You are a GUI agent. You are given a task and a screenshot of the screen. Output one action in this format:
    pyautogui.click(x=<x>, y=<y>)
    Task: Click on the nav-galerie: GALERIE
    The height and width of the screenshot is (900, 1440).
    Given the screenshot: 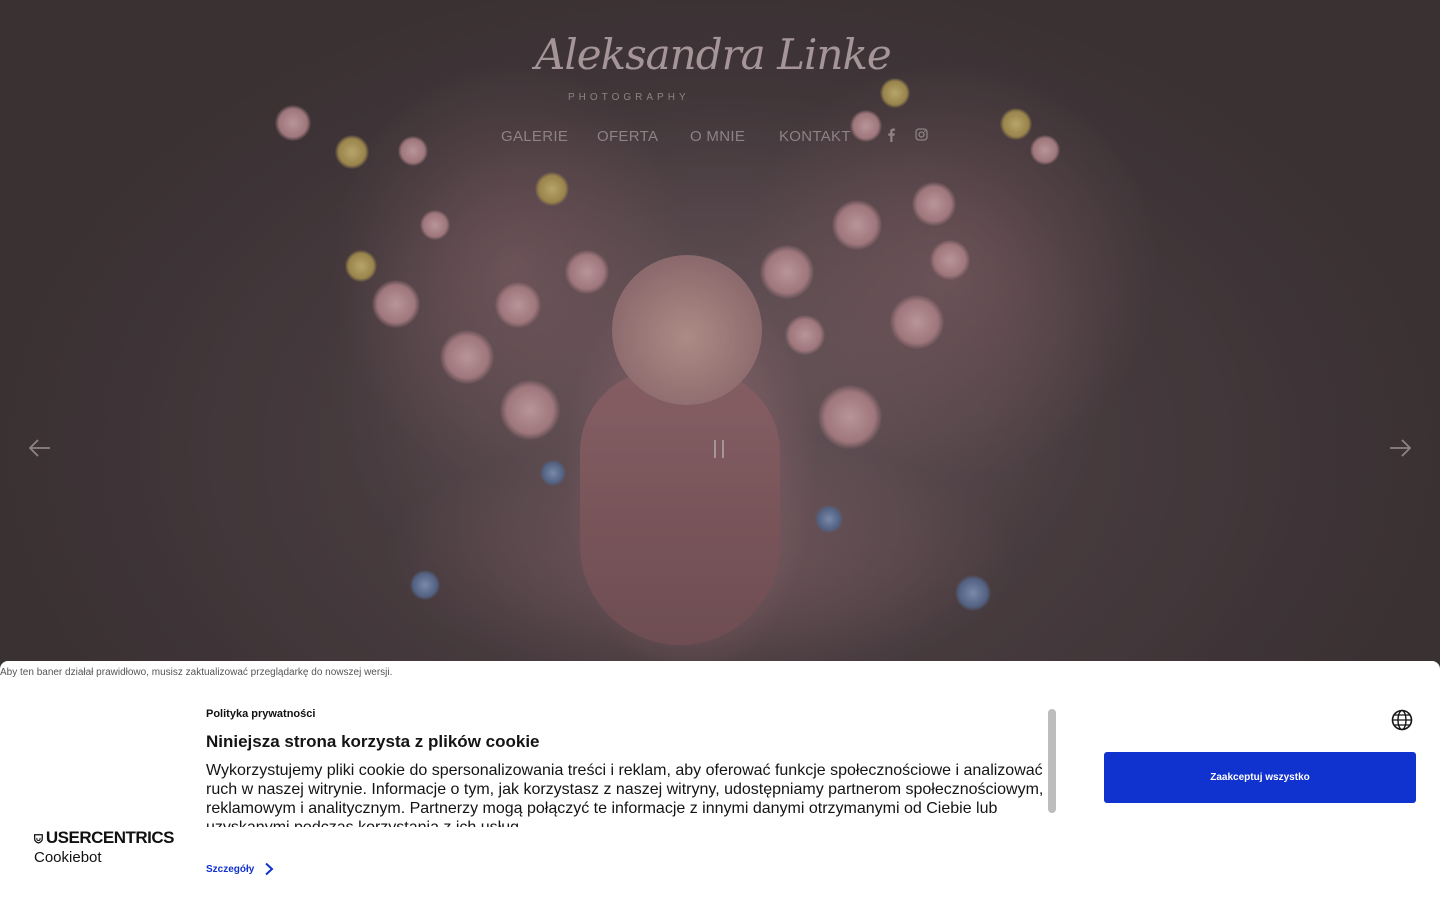 What is the action you would take?
    pyautogui.click(x=534, y=136)
    